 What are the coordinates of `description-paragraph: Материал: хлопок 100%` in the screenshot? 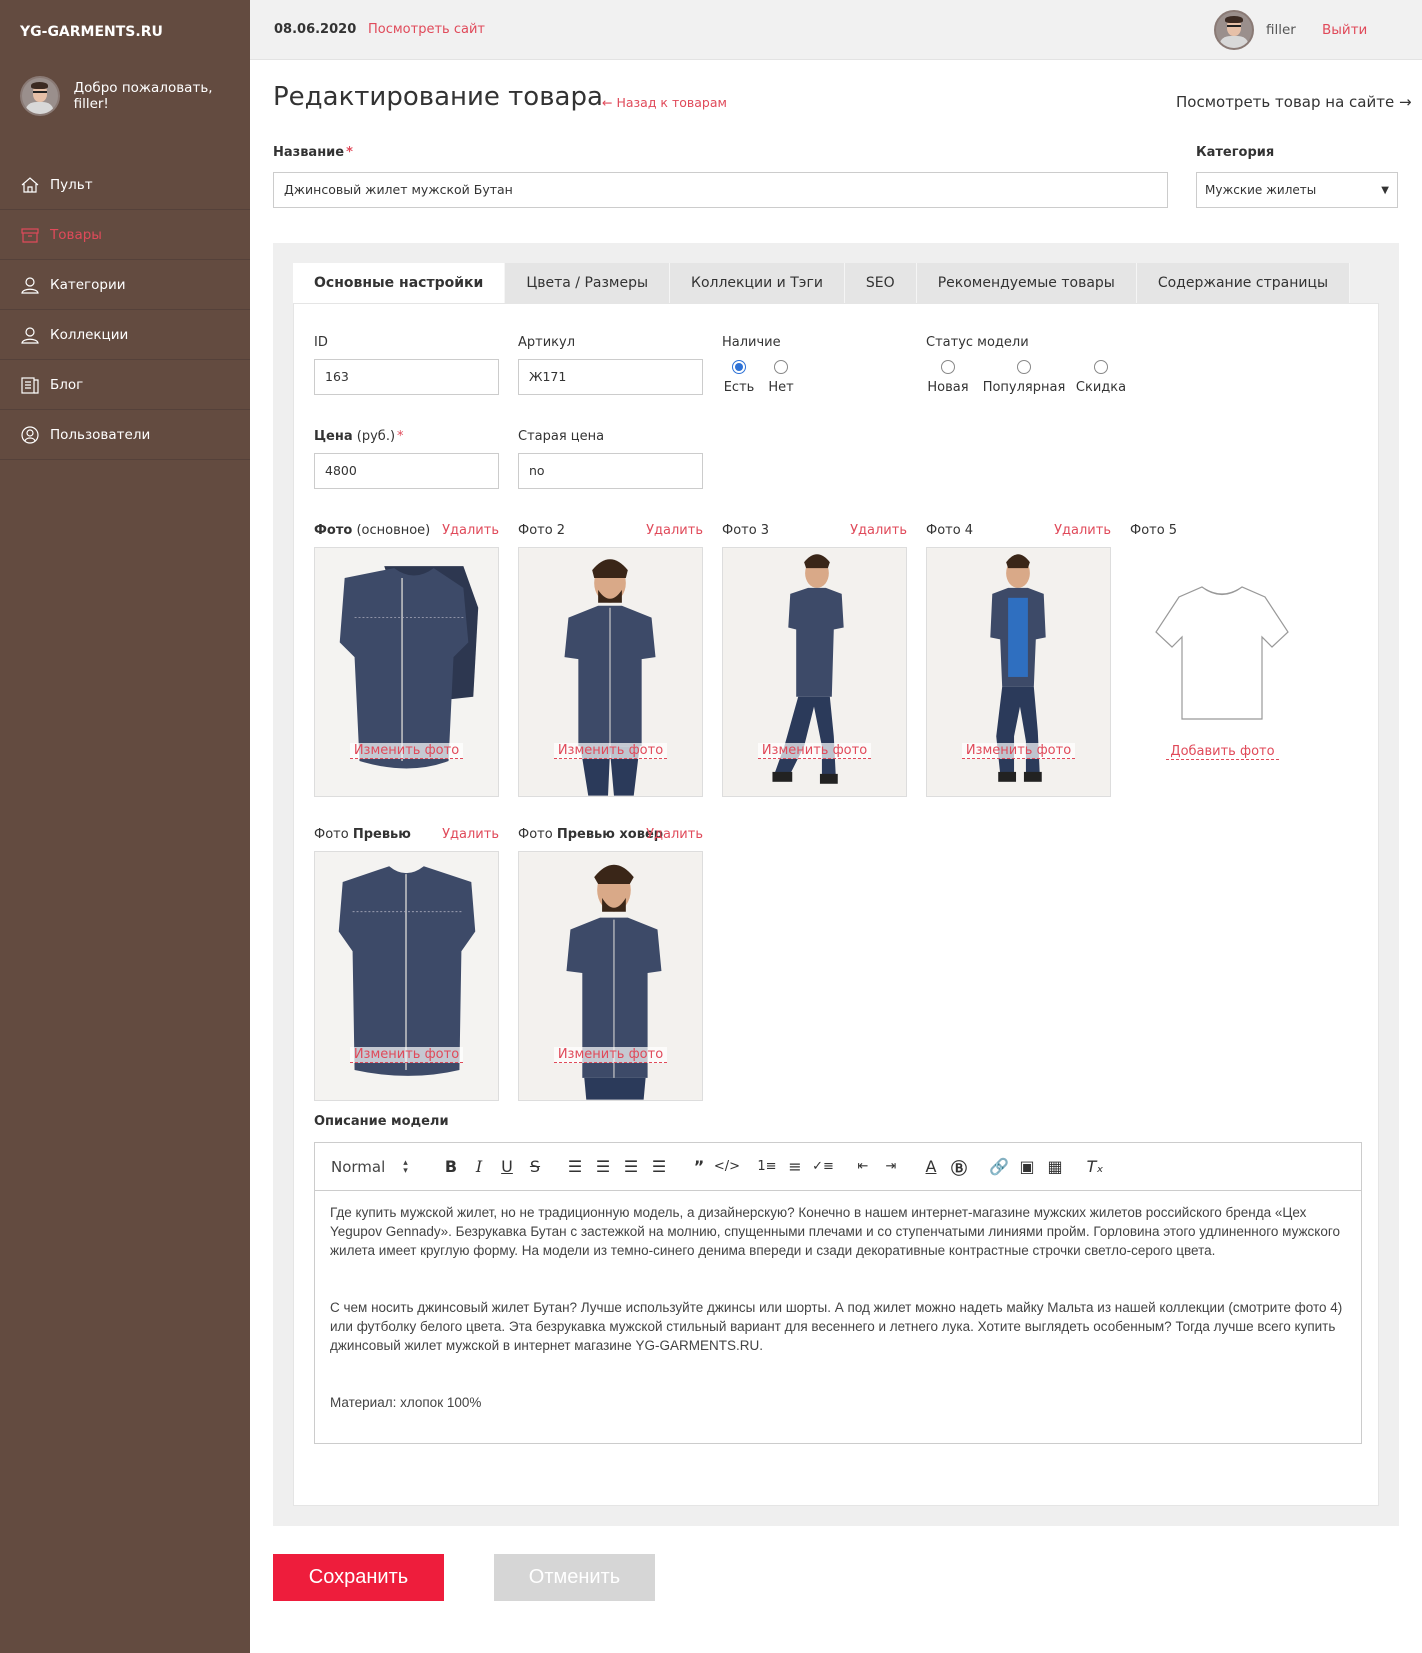 It's located at (406, 1402).